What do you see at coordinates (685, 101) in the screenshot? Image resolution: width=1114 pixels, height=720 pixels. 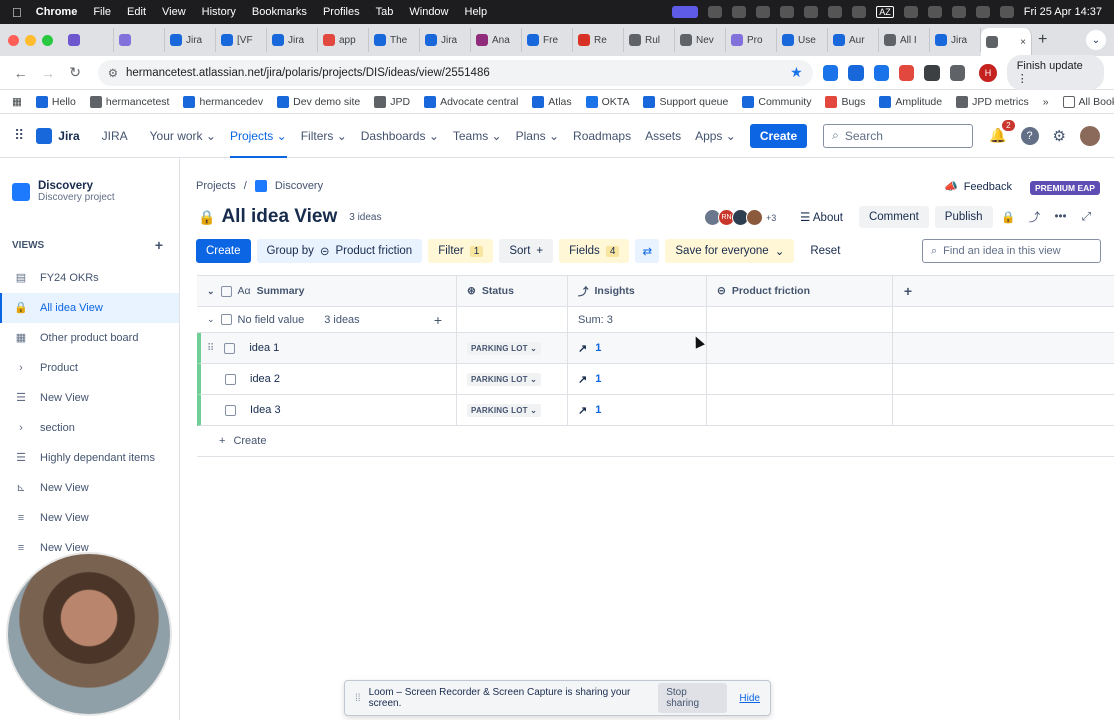 I see `bookmark-item: Support queue` at bounding box center [685, 101].